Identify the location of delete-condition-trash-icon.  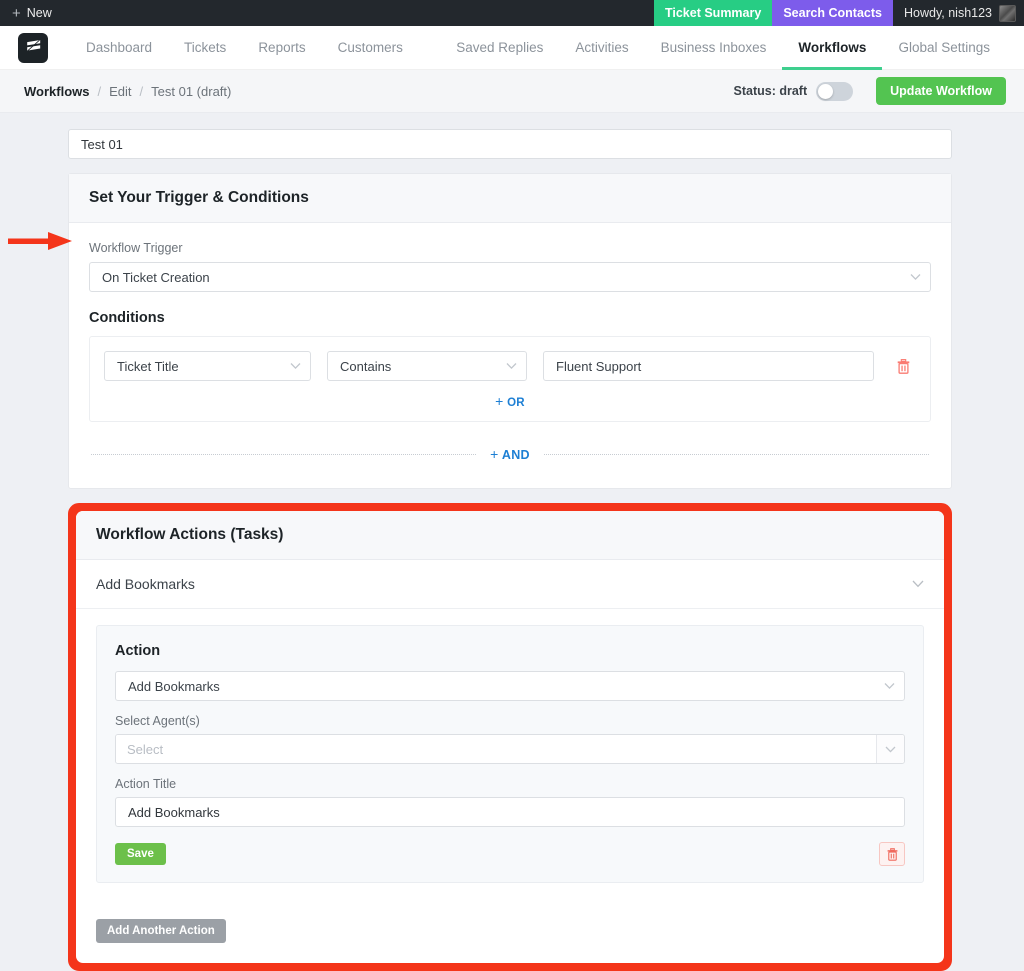
(903, 366).